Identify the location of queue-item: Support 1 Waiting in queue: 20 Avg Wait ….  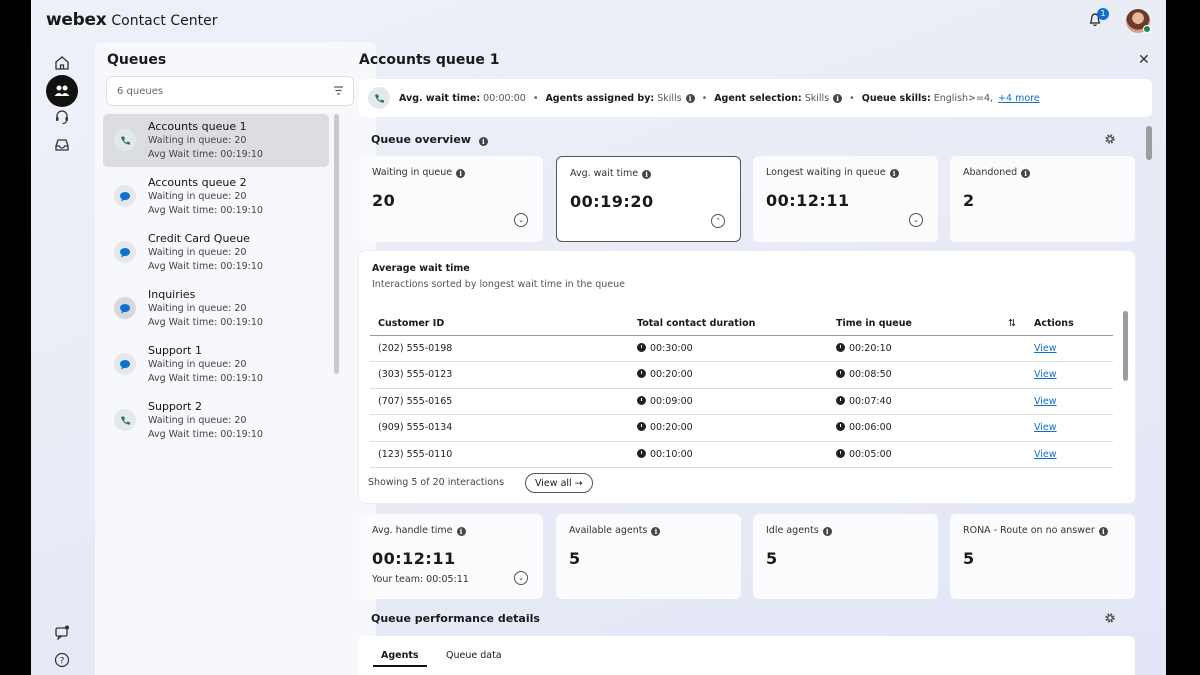
(216, 364).